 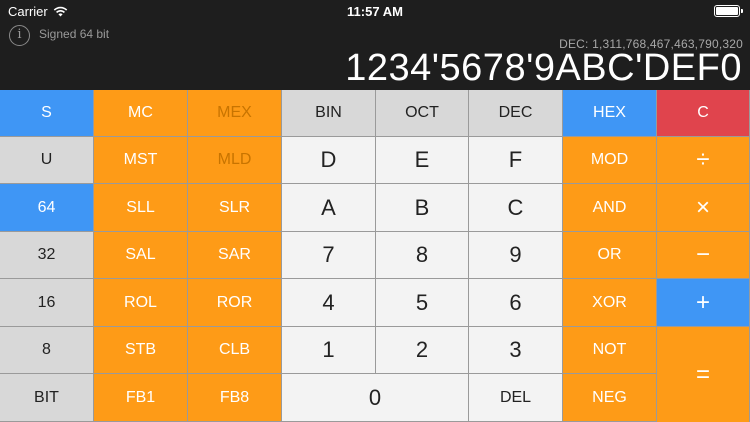 What do you see at coordinates (610, 160) in the screenshot?
I see `key-mod: MOD` at bounding box center [610, 160].